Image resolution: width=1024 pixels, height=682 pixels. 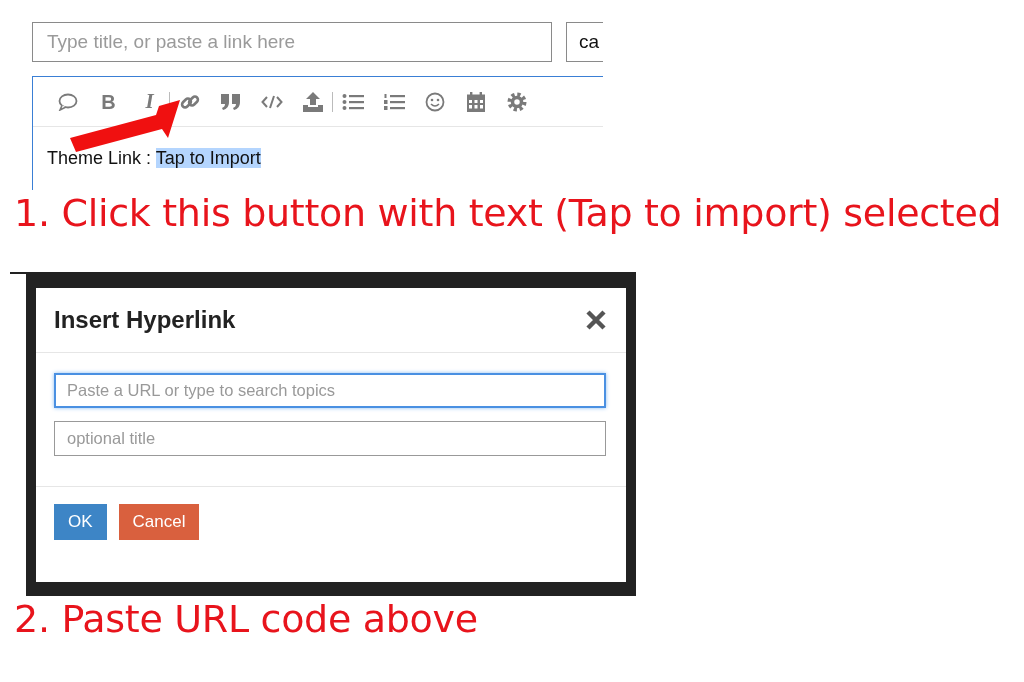 What do you see at coordinates (596, 320) in the screenshot?
I see `close-icon` at bounding box center [596, 320].